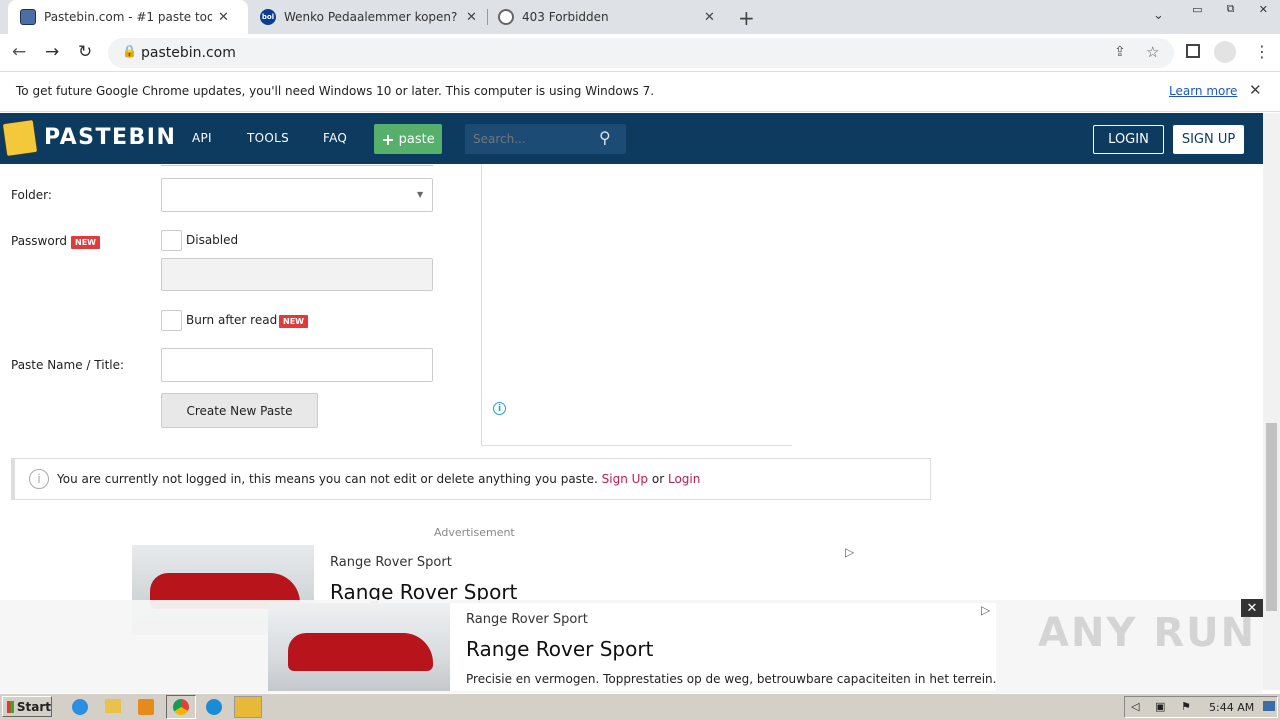  I want to click on login-button: LOGIN, so click(1128, 139).